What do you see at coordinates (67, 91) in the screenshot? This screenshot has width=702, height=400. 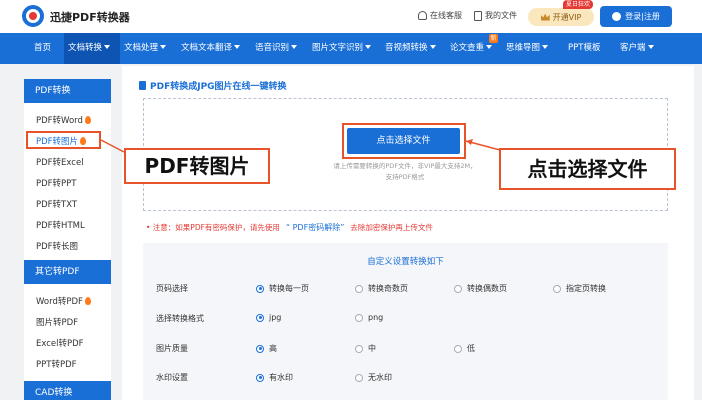 I see `sidebar-group-pdf-convert: PDF转换` at bounding box center [67, 91].